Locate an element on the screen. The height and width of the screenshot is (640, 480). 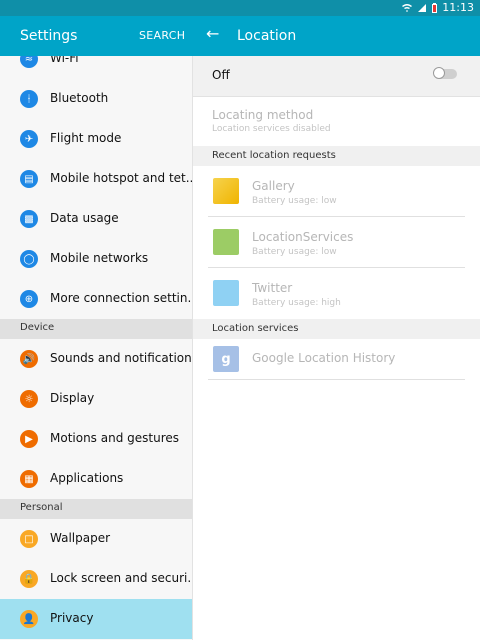
sidebar-item-flight-mode: ✈ Flight mode is located at coordinates (96, 139).